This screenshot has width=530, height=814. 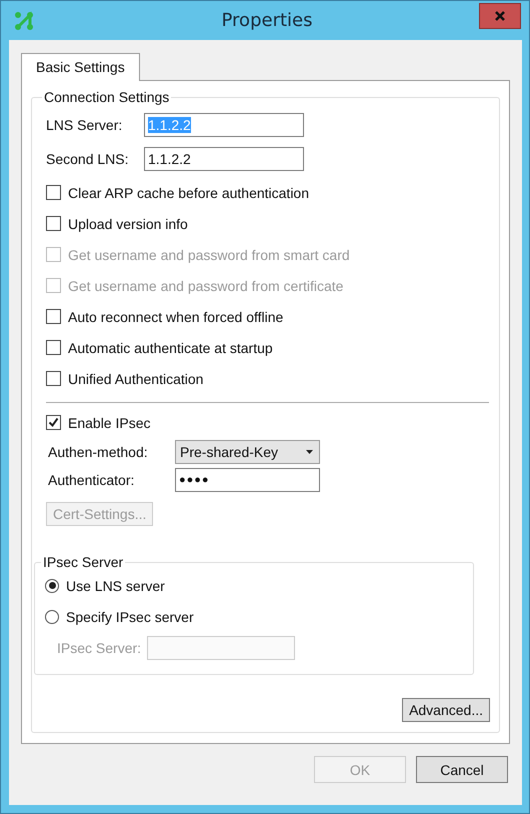 What do you see at coordinates (99, 648) in the screenshot?
I see `field-label: IPsec Server:` at bounding box center [99, 648].